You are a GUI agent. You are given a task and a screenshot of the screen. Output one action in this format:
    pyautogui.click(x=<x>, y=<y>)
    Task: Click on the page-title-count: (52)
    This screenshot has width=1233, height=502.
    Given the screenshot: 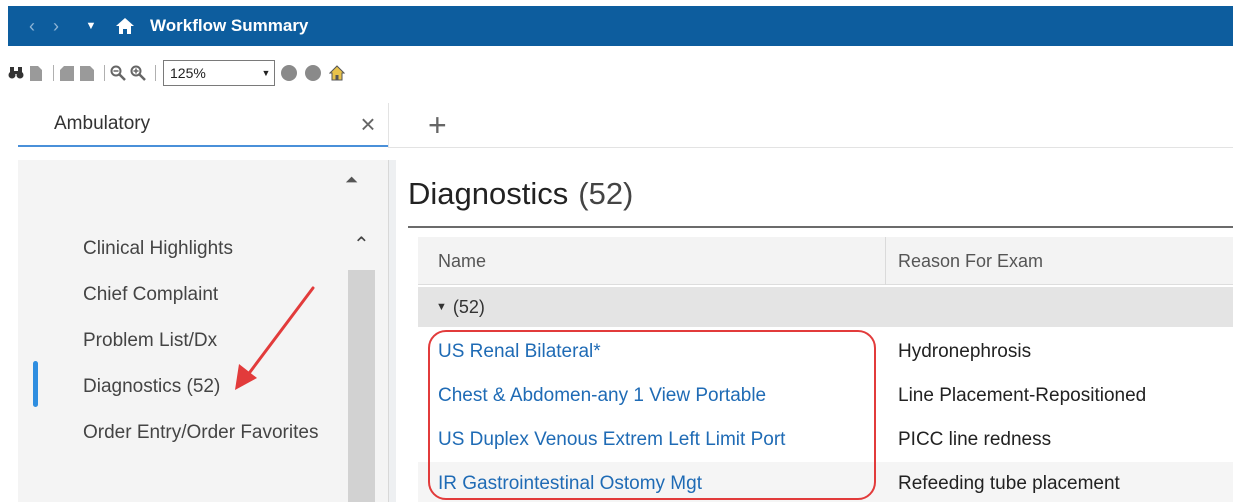 What is the action you would take?
    pyautogui.click(x=606, y=193)
    